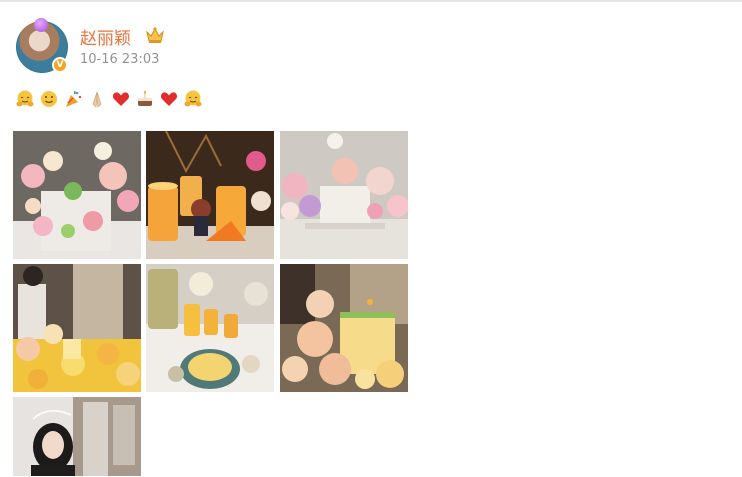  Describe the element at coordinates (145, 98) in the screenshot. I see `cake-emoji` at that location.